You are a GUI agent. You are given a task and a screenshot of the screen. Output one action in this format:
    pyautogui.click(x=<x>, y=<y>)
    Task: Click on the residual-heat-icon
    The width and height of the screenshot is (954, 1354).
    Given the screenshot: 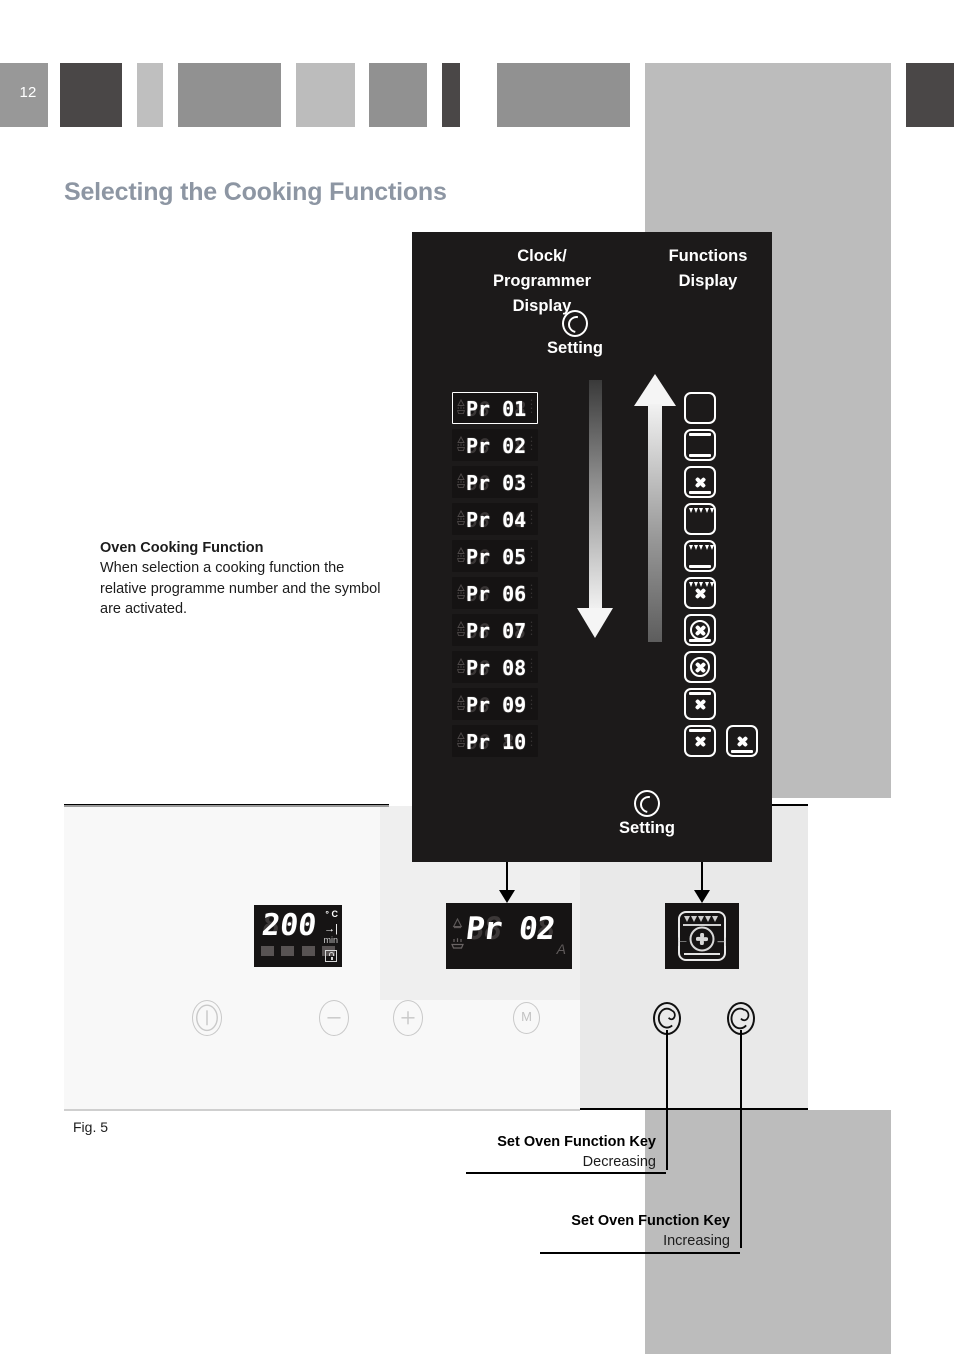 What is the action you would take?
    pyautogui.click(x=457, y=943)
    